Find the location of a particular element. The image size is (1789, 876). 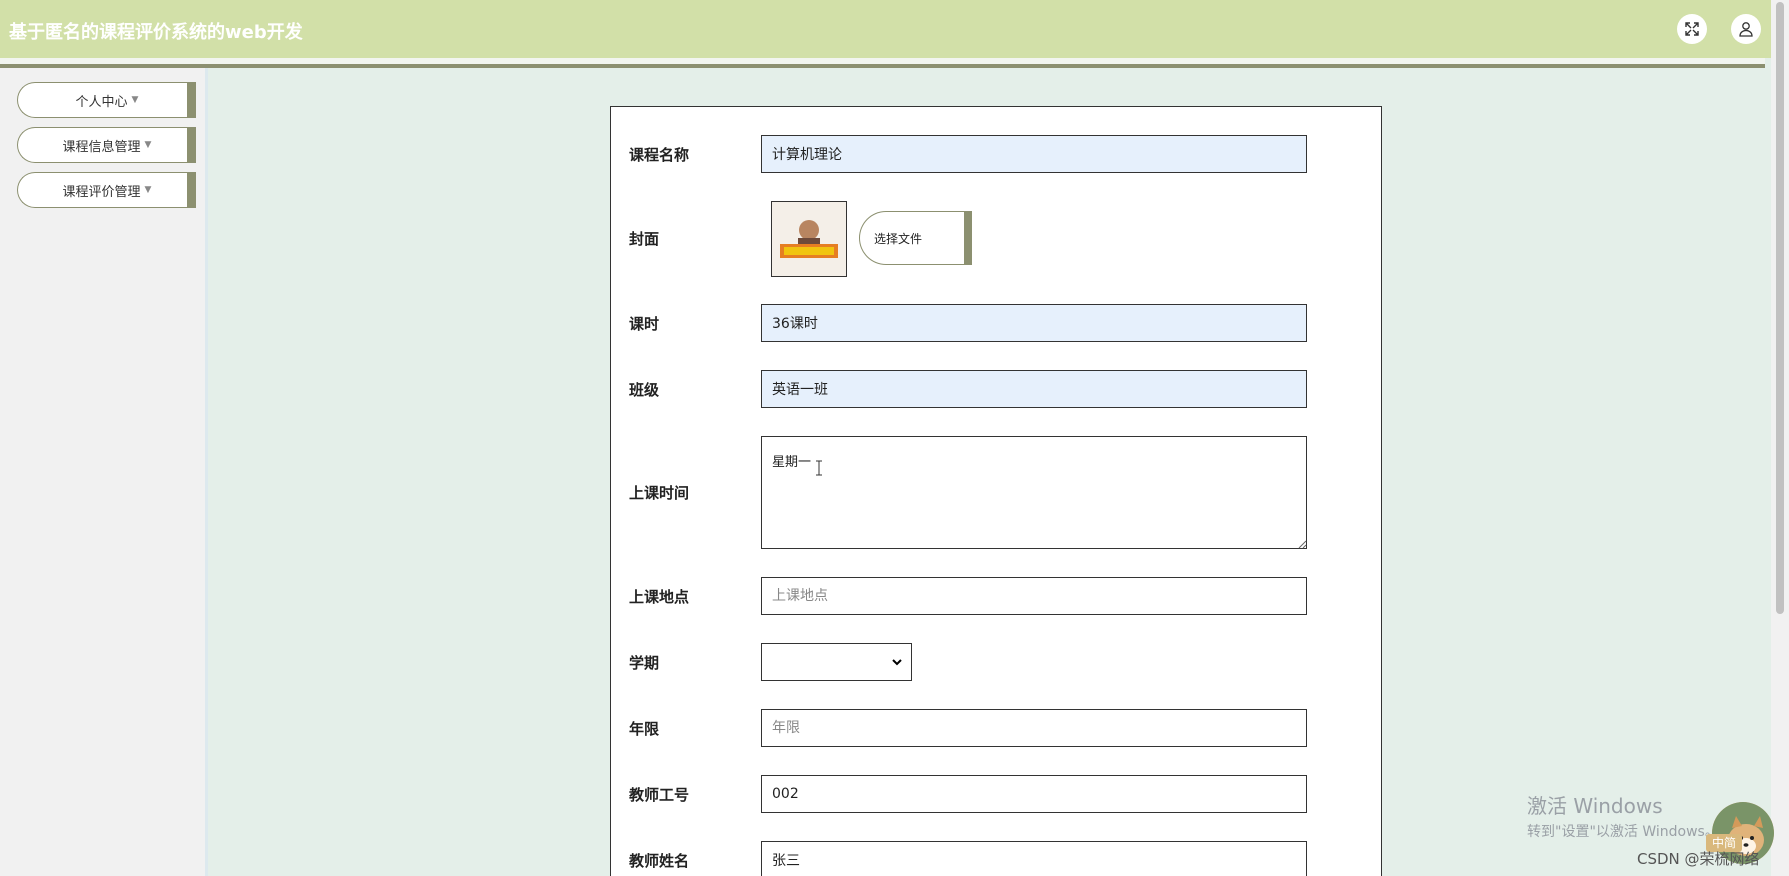

windows-activation-watermark: 激活 Windows 转到"设置"以激活 Windows。 is located at coordinates (1623, 815).